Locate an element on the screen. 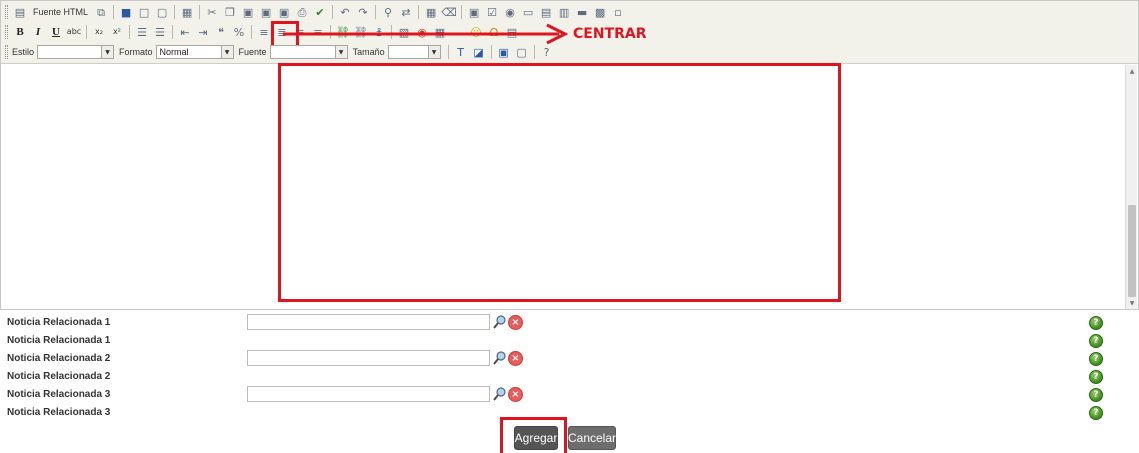 This screenshot has width=1139, height=453. toolbar-grip is located at coordinates (6, 12).